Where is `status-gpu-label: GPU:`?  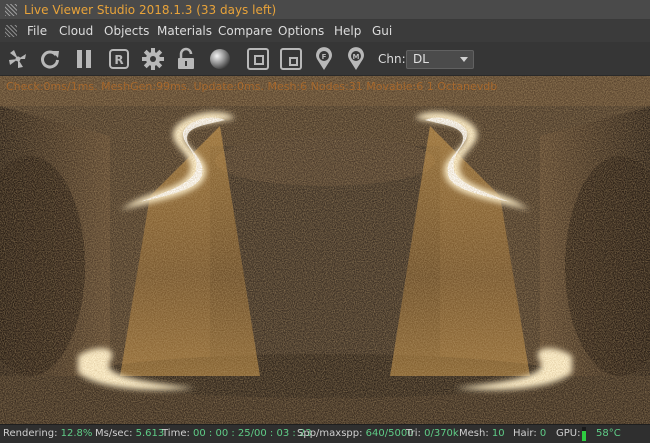 status-gpu-label: GPU: is located at coordinates (568, 433).